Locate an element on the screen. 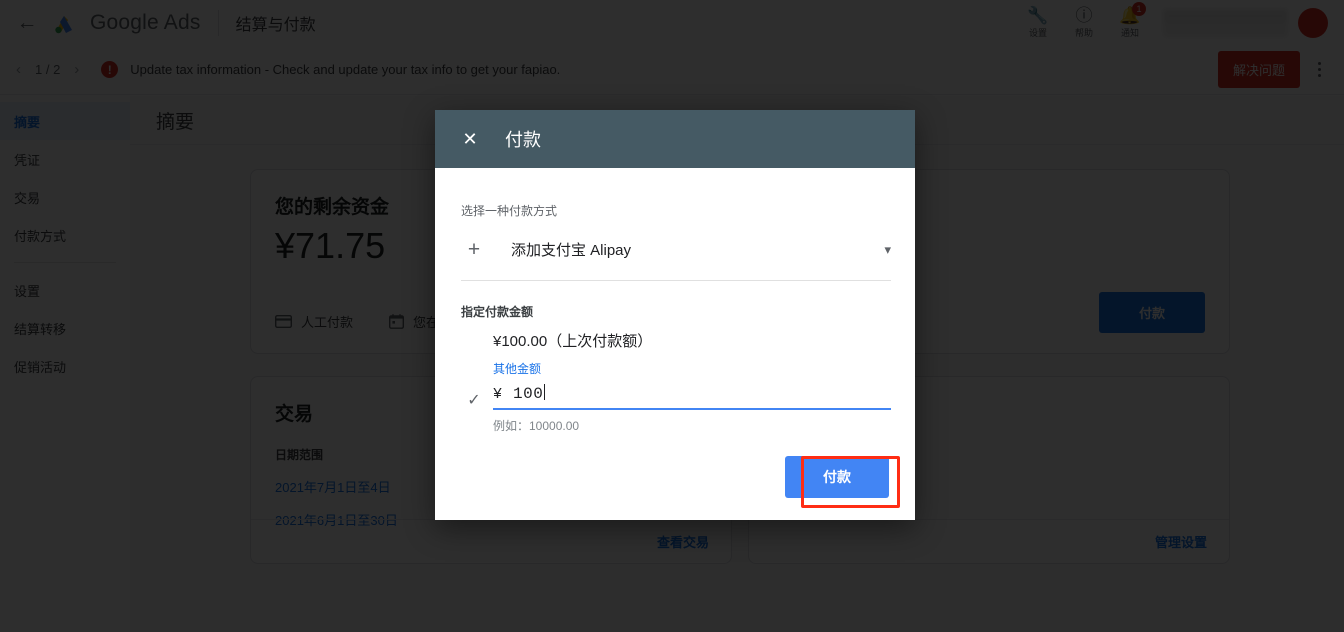  dialog-divider is located at coordinates (676, 280).